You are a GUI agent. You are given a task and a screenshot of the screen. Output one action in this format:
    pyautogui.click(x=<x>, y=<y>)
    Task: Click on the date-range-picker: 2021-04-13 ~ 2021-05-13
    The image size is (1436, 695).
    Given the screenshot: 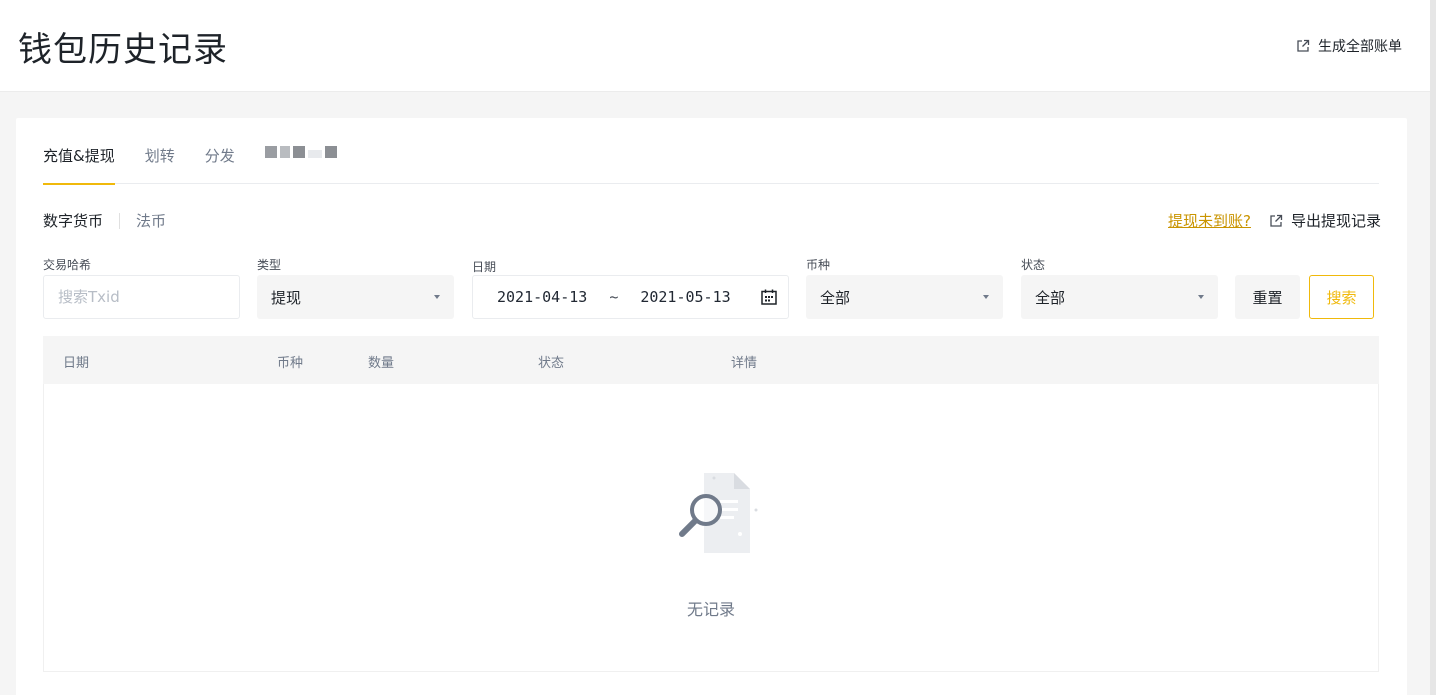 What is the action you would take?
    pyautogui.click(x=630, y=297)
    